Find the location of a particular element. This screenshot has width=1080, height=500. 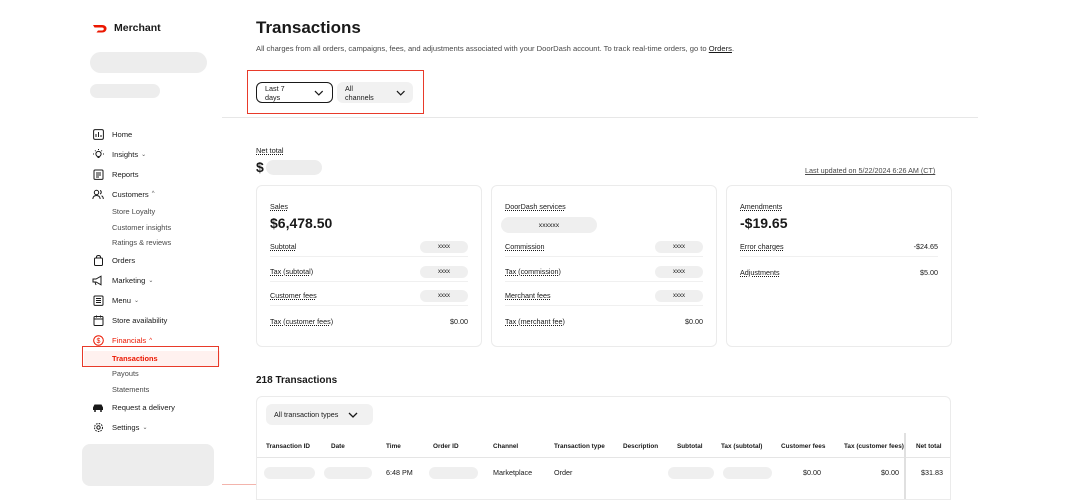

amendments-row-adjustments: Adjustments $5.00 is located at coordinates (839, 272).